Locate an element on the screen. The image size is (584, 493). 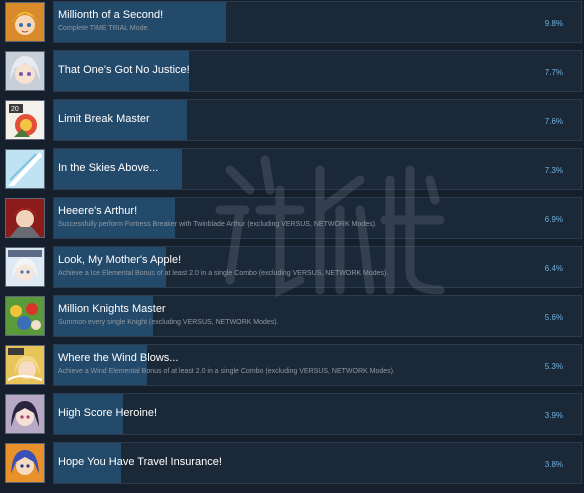
anime-heroine-blonde-icon is located at coordinates (25, 22).